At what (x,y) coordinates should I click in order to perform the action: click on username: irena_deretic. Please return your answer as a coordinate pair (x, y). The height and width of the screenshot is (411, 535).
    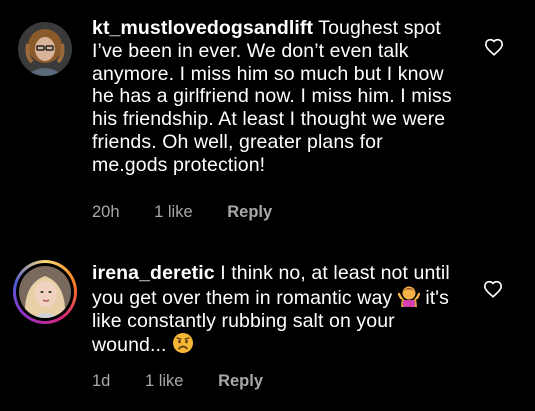
    Looking at the image, I should click on (153, 273).